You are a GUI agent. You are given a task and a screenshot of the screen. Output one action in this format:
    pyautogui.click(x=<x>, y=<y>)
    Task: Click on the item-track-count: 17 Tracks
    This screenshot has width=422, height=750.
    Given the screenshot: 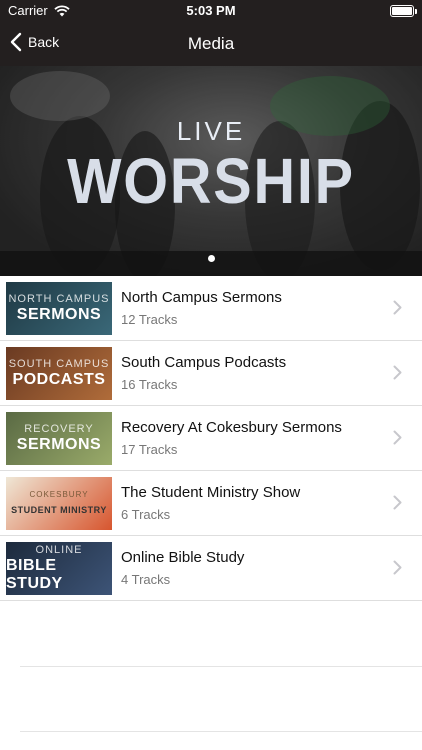 What is the action you would take?
    pyautogui.click(x=149, y=449)
    